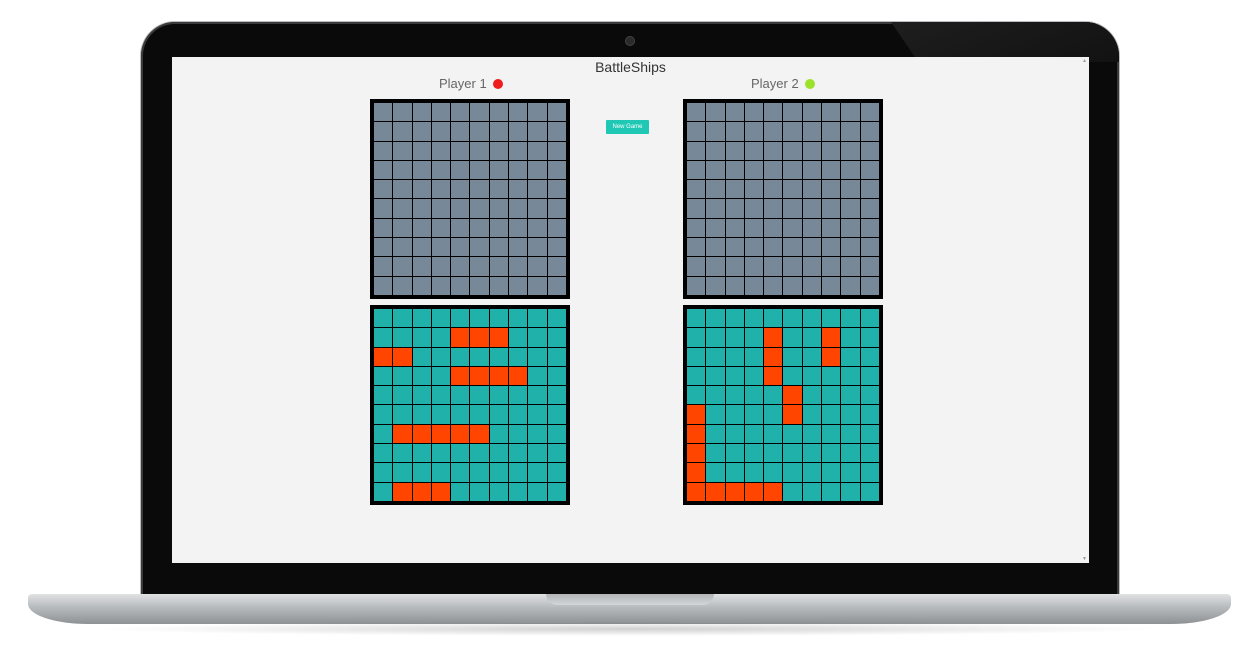  What do you see at coordinates (1084, 61) in the screenshot?
I see `scroll-up-icon: ▲` at bounding box center [1084, 61].